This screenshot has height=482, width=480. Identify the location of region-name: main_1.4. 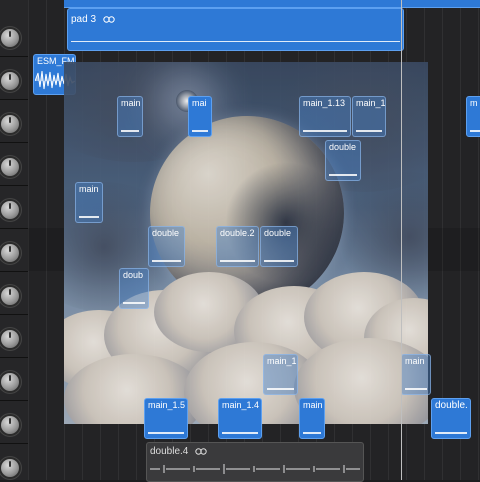
(241, 405).